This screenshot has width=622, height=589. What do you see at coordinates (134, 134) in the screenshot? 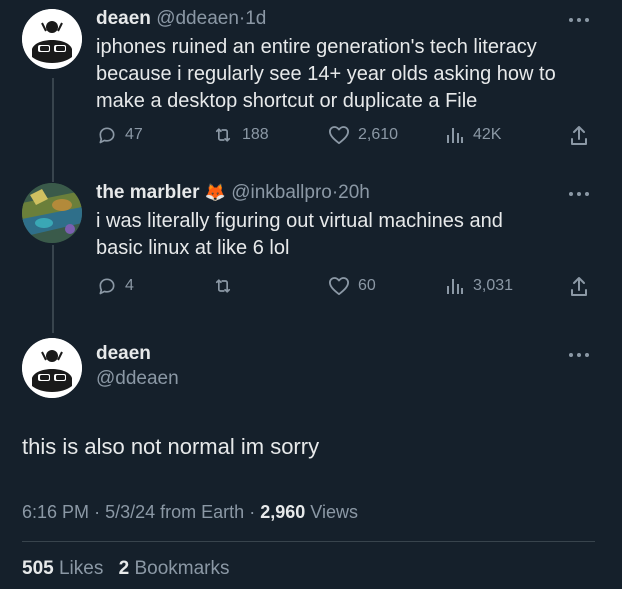
I see `reply-count: 47` at bounding box center [134, 134].